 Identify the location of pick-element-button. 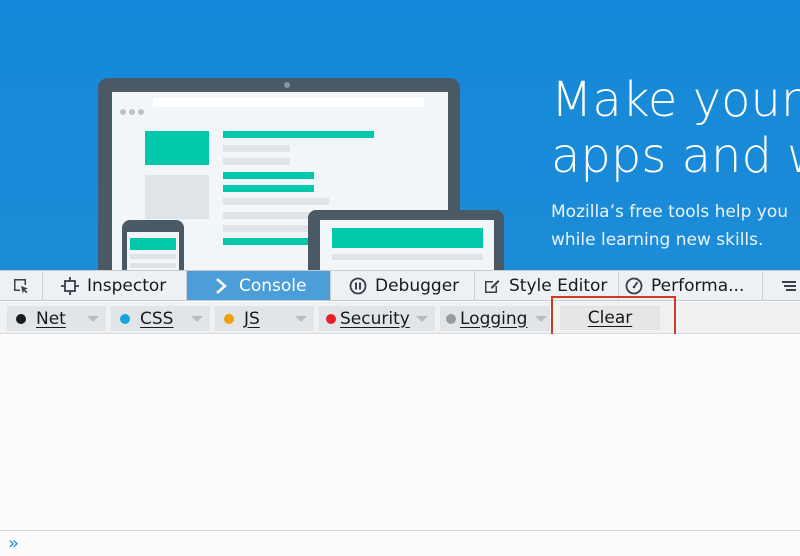
(21, 285).